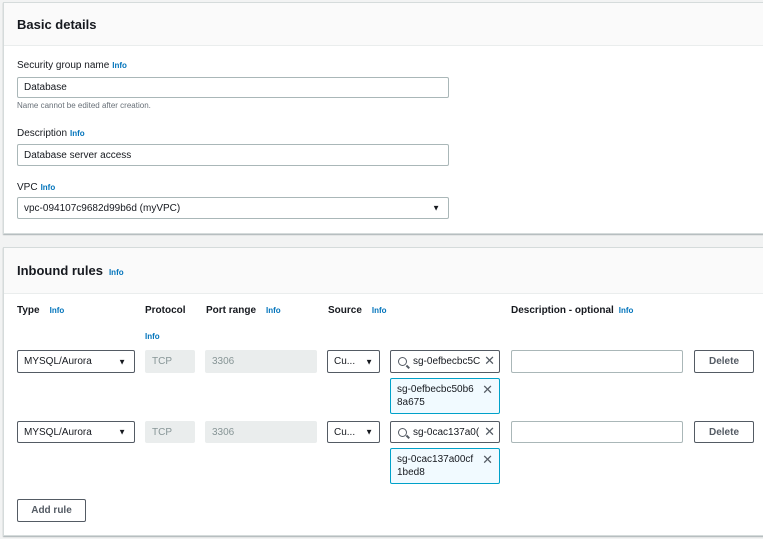  What do you see at coordinates (28, 310) in the screenshot?
I see `type-header-text: Type` at bounding box center [28, 310].